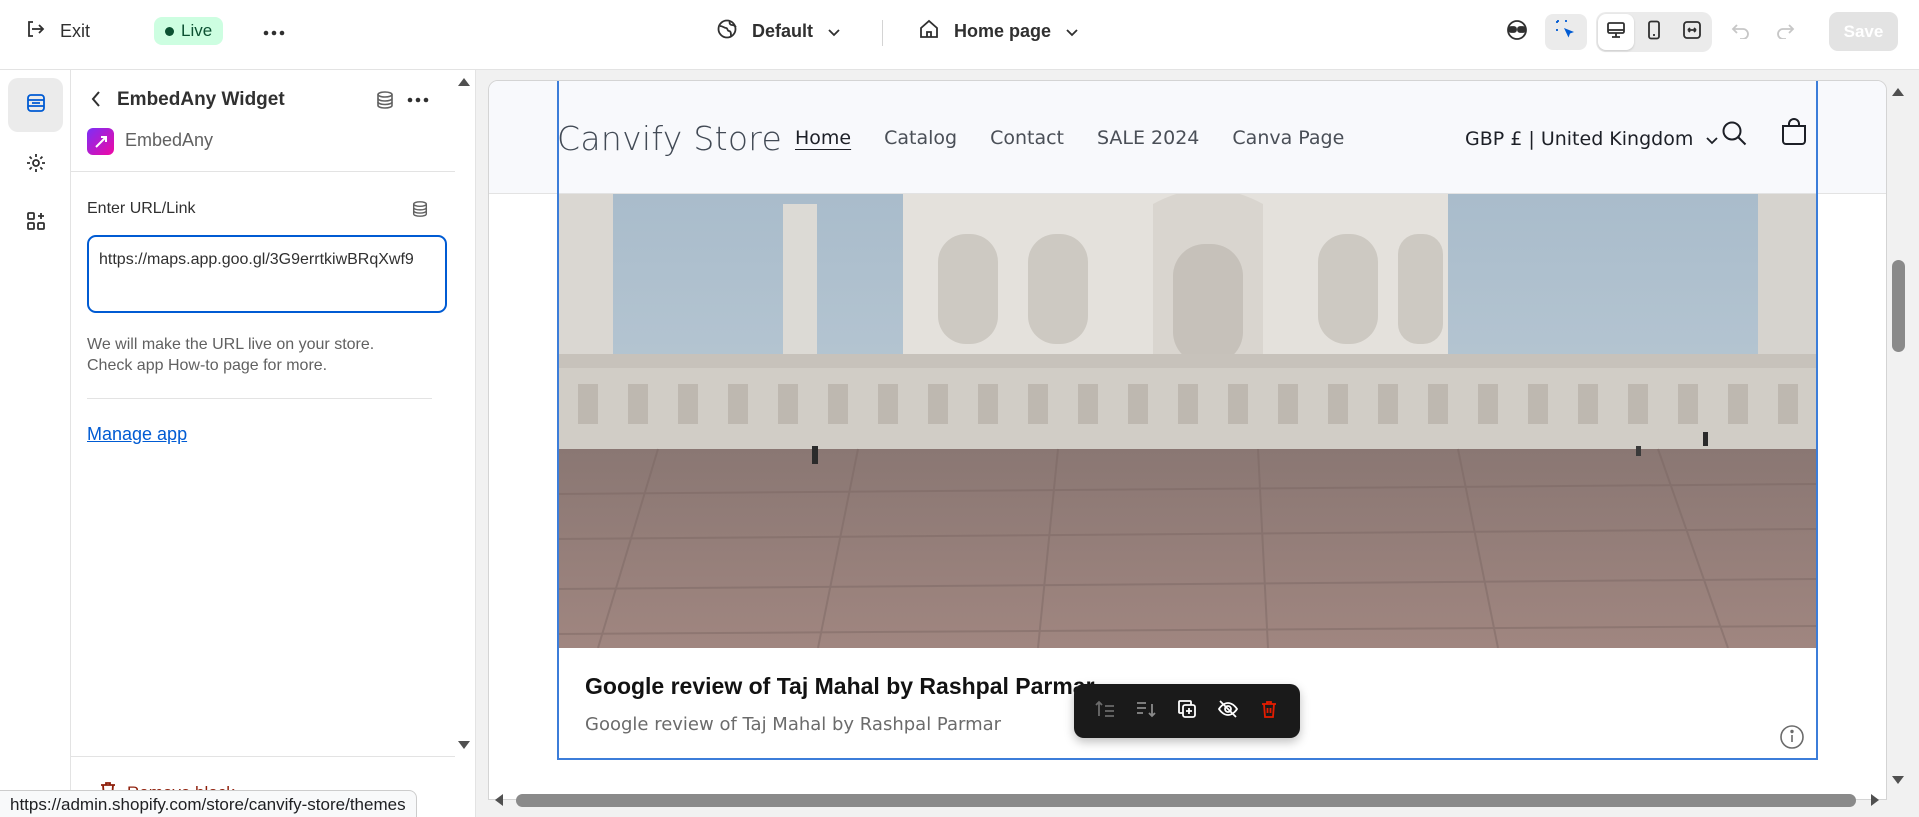 The image size is (1919, 817). Describe the element at coordinates (1863, 31) in the screenshot. I see `save-button: Save` at that location.